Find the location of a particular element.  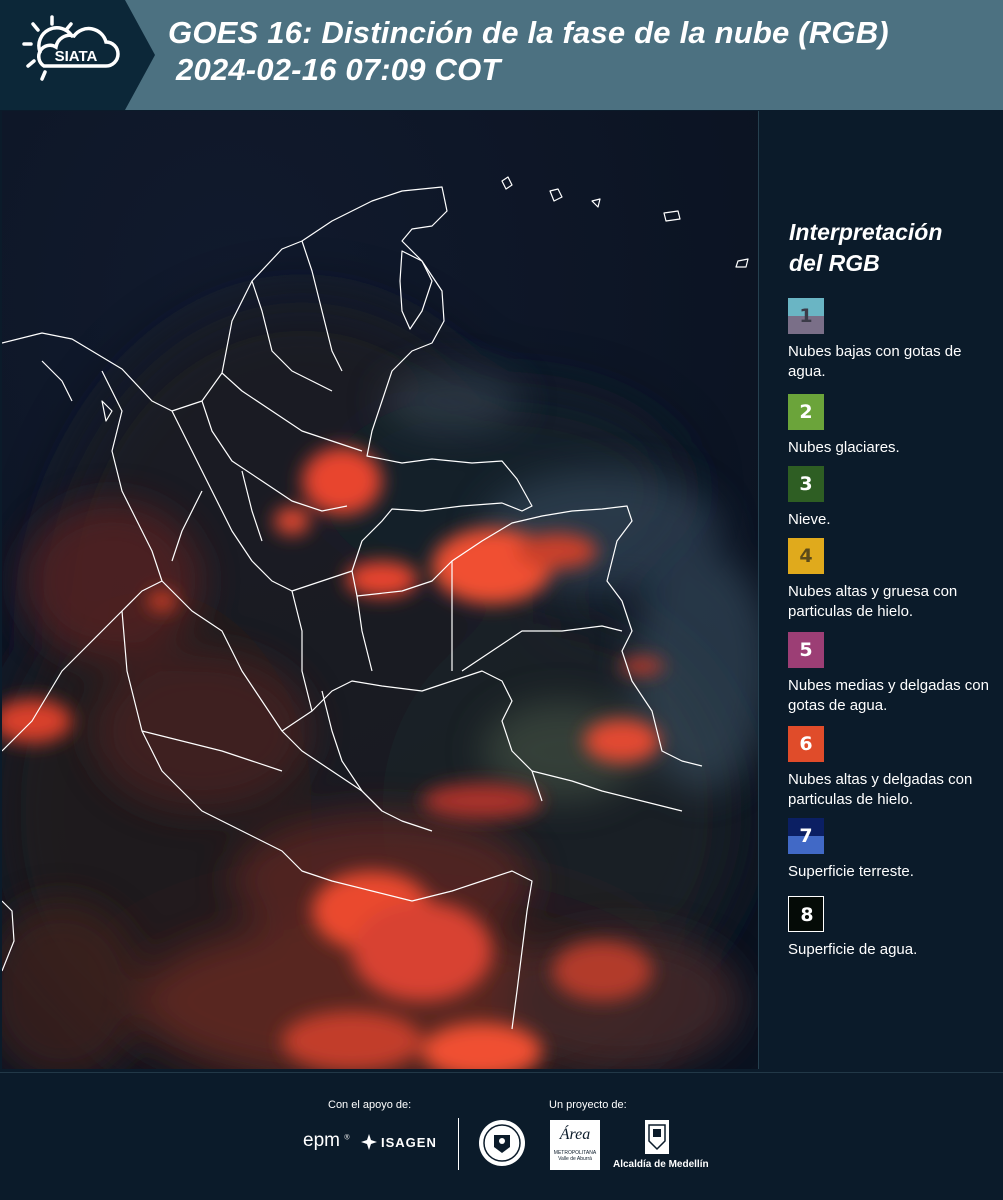

isagen-logo-text: ISAGEN is located at coordinates (409, 1142).